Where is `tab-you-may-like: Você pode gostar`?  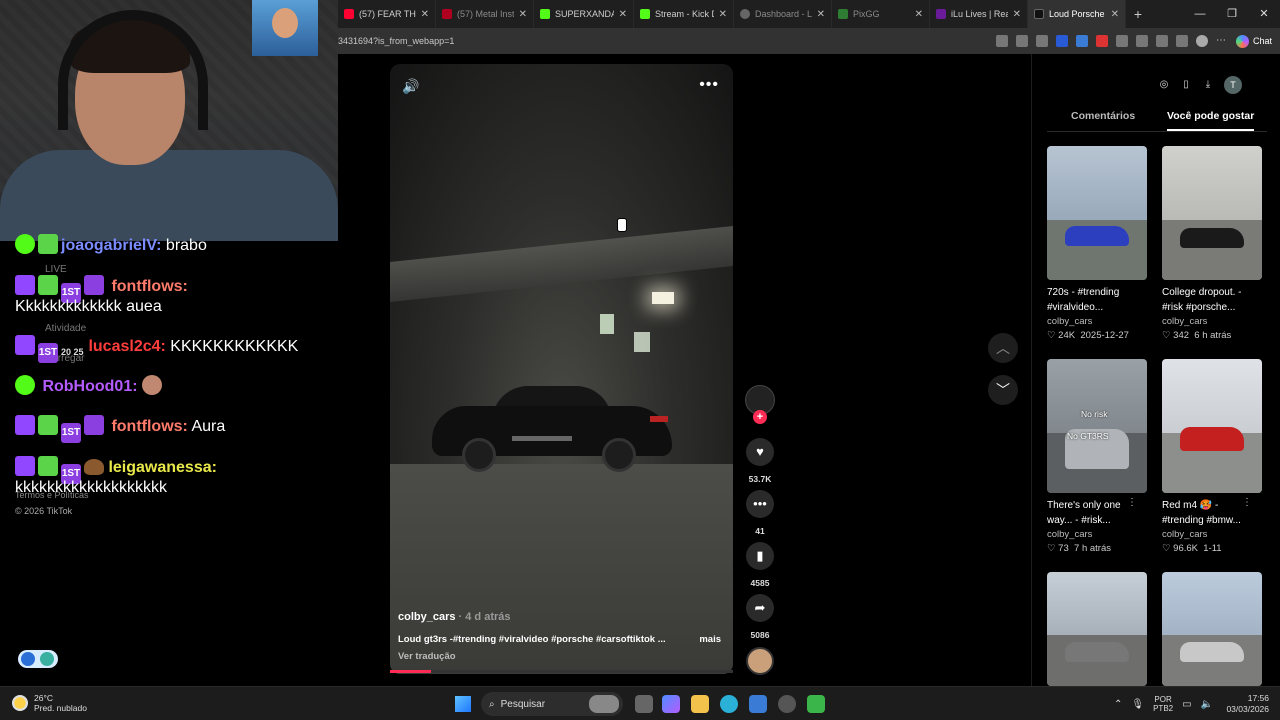 tab-you-may-like: Você pode gostar is located at coordinates (1211, 120).